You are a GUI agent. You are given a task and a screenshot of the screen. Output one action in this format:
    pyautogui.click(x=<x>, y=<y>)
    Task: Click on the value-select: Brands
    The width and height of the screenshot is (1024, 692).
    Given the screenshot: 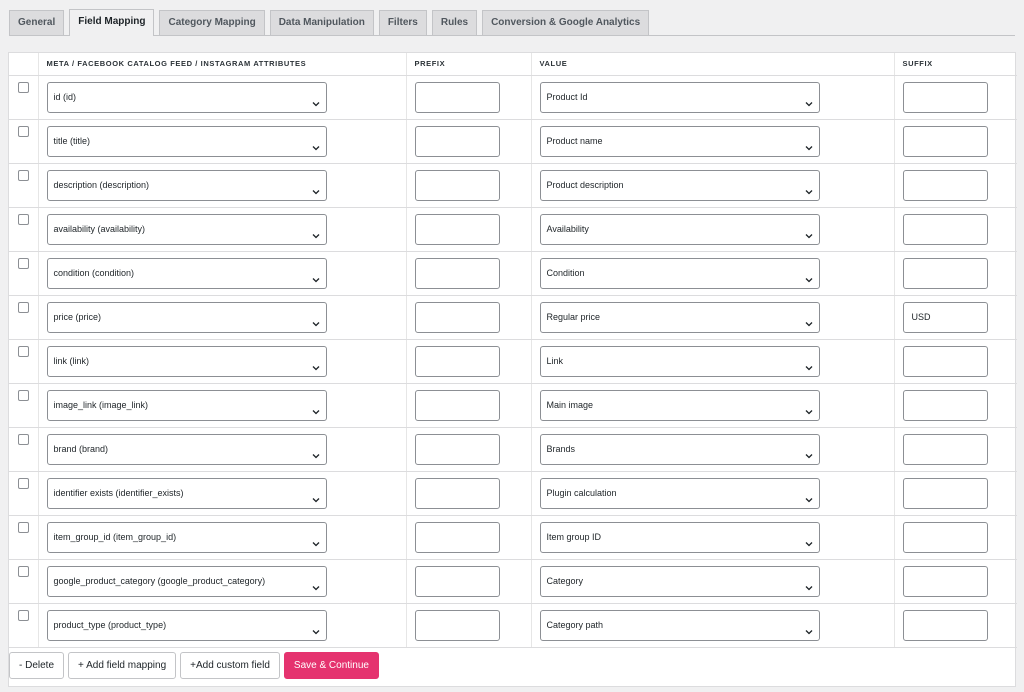 What is the action you would take?
    pyautogui.click(x=679, y=449)
    